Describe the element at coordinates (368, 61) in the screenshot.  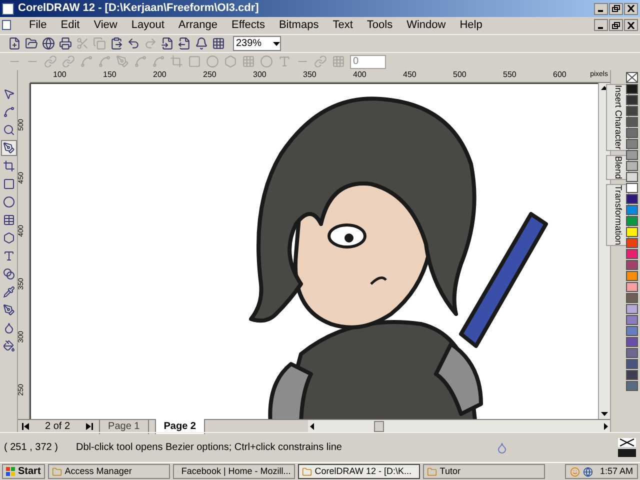
I see `property-field: 0` at that location.